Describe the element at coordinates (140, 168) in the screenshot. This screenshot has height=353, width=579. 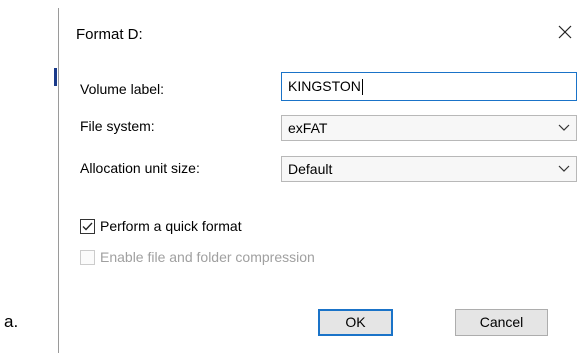
I see `allocation-unit-size-label: Allocation unit size:` at that location.